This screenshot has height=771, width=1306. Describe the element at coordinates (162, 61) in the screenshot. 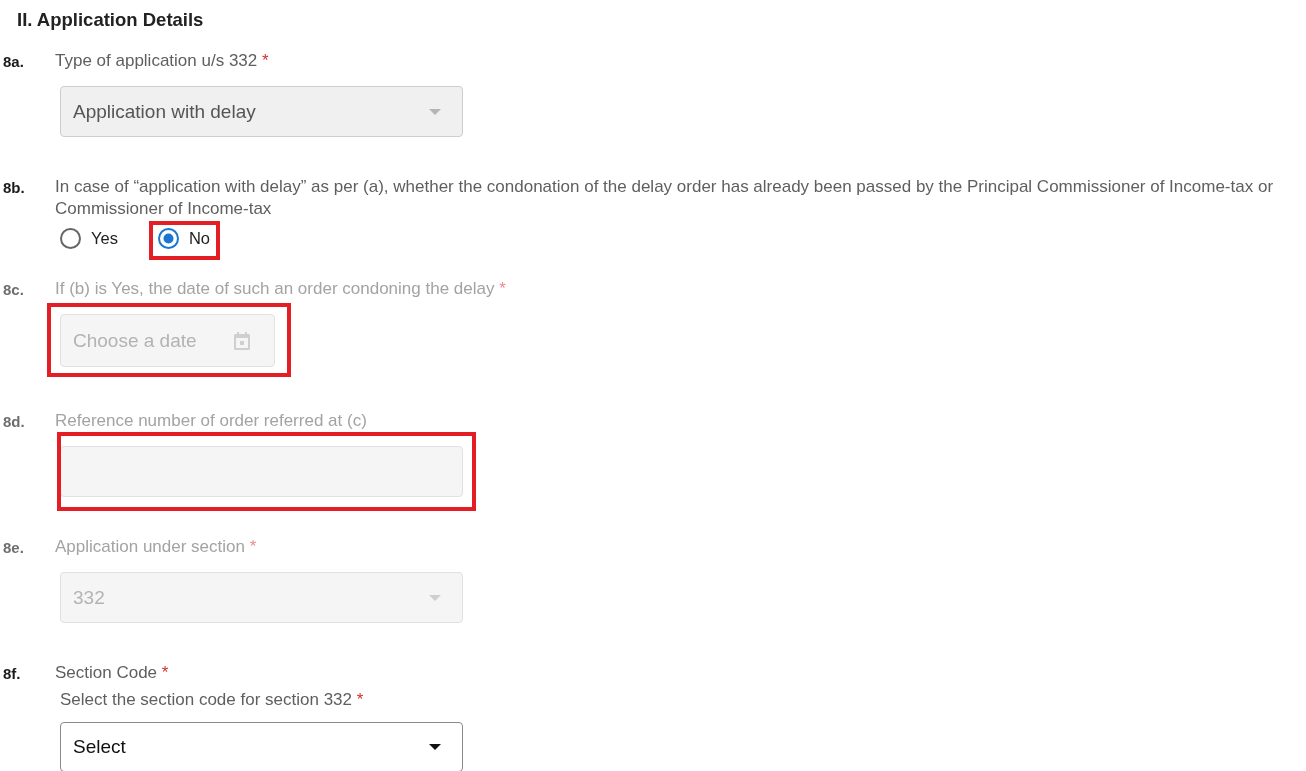

I see `question-label: Type of application u/s 332 *` at that location.